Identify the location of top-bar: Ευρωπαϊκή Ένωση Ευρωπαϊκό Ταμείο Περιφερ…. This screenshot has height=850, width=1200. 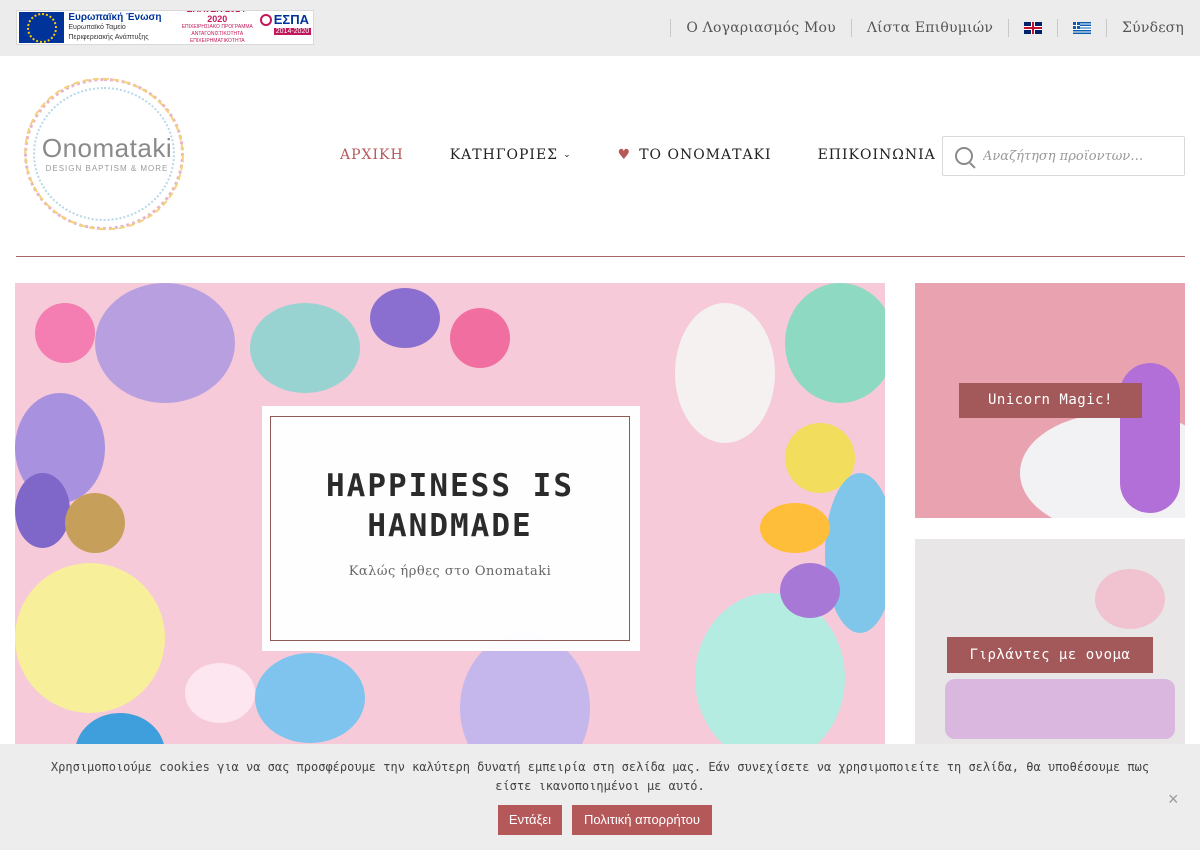
(600, 28).